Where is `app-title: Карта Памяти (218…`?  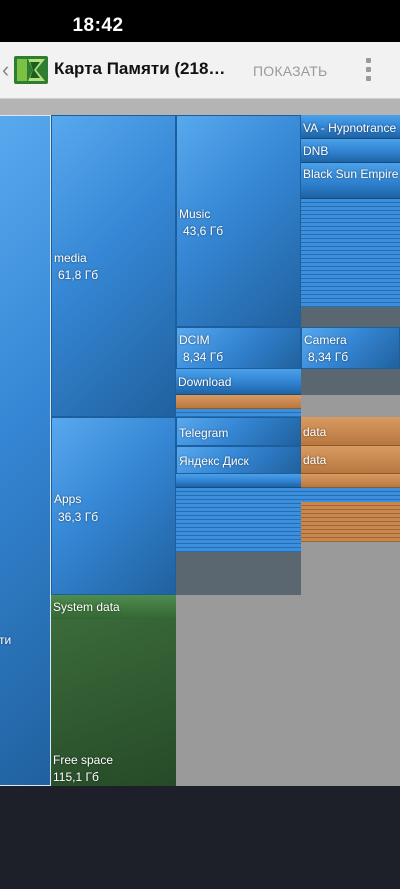
app-title: Карта Памяти (218… is located at coordinates (139, 69).